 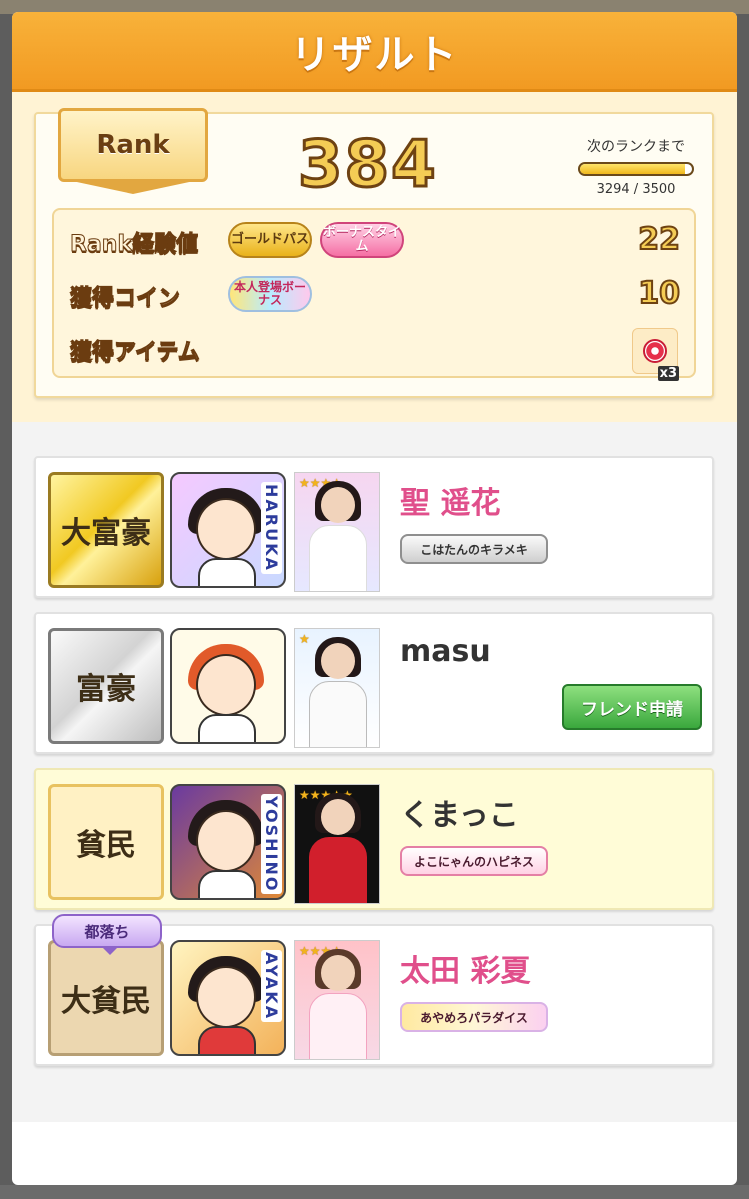 I want to click on avatar, so click(x=228, y=686).